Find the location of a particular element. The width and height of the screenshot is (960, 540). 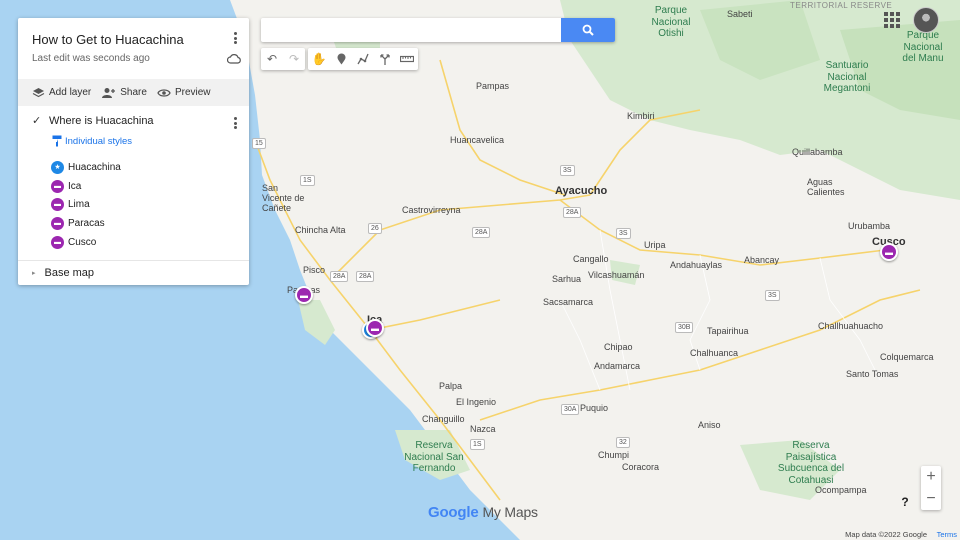

layer-name: Where is Huacachina is located at coordinates (101, 121).